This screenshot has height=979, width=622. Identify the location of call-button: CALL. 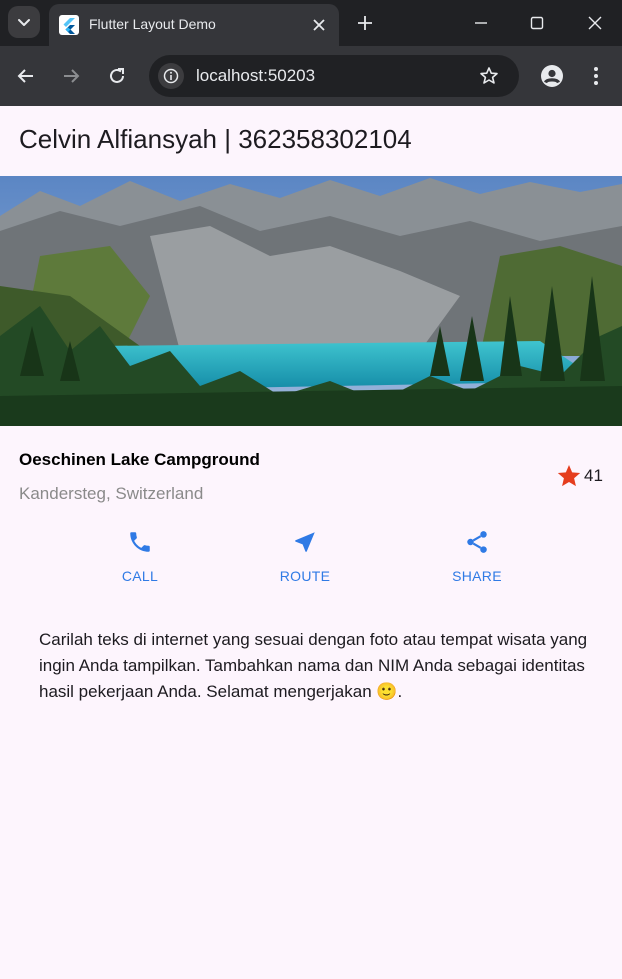
(140, 555).